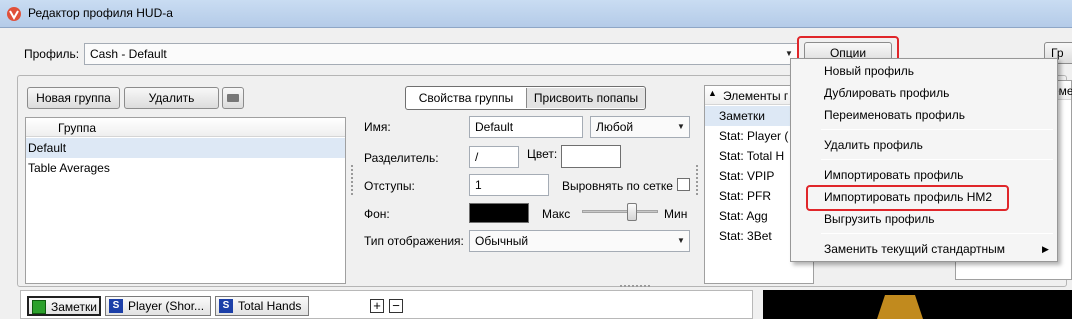 The width and height of the screenshot is (1072, 319). I want to click on profile-select: Cash - Default ▼, so click(441, 54).